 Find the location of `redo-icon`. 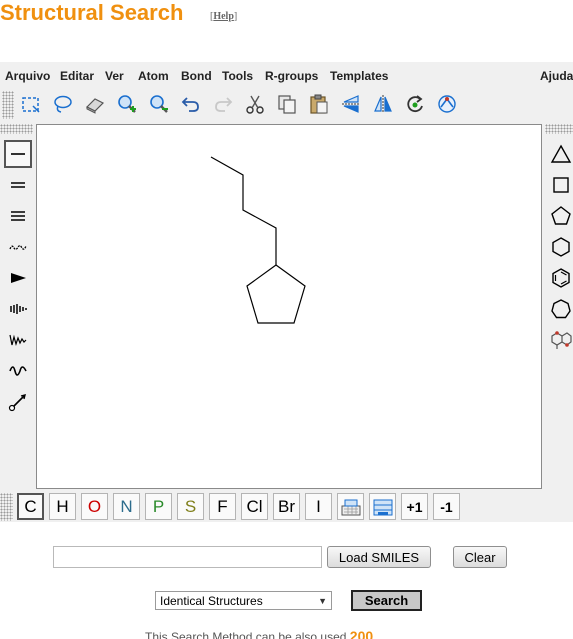

redo-icon is located at coordinates (223, 104).